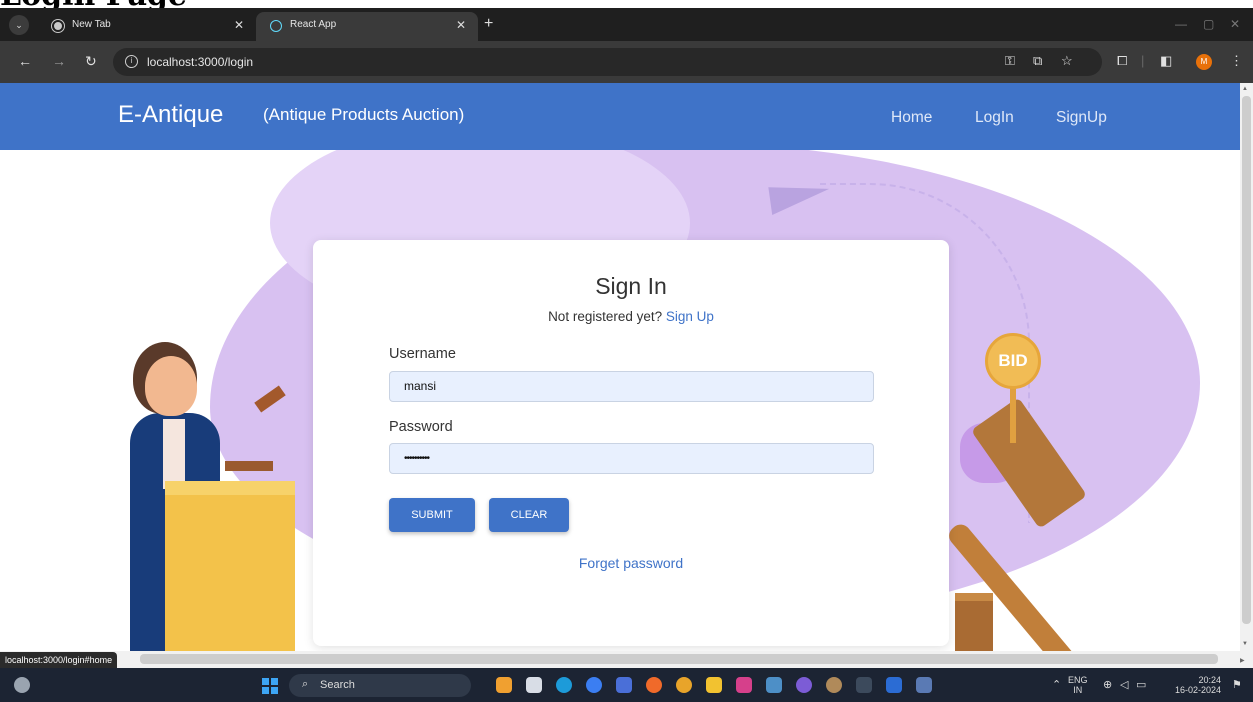 The image size is (1253, 702). Describe the element at coordinates (91, 24) in the screenshot. I see `tab-title: New Tab` at that location.